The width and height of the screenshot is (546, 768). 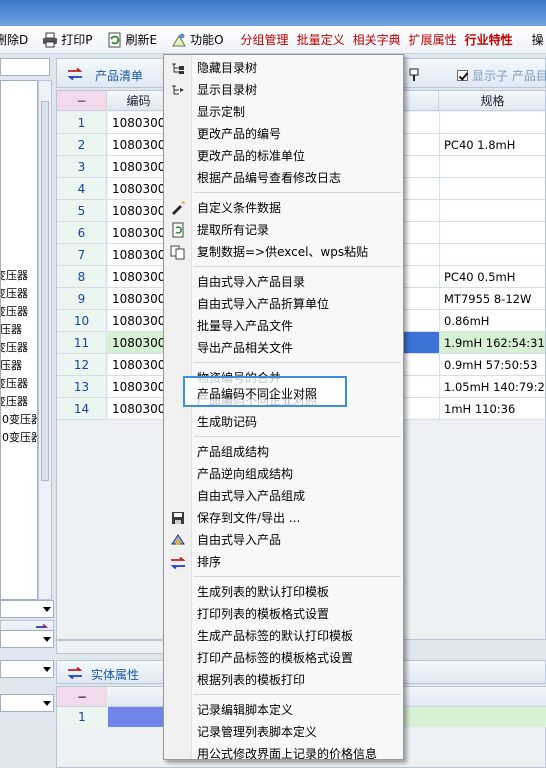 What do you see at coordinates (283, 304) in the screenshot?
I see `menu-item: 自由式导入产品折算单位` at bounding box center [283, 304].